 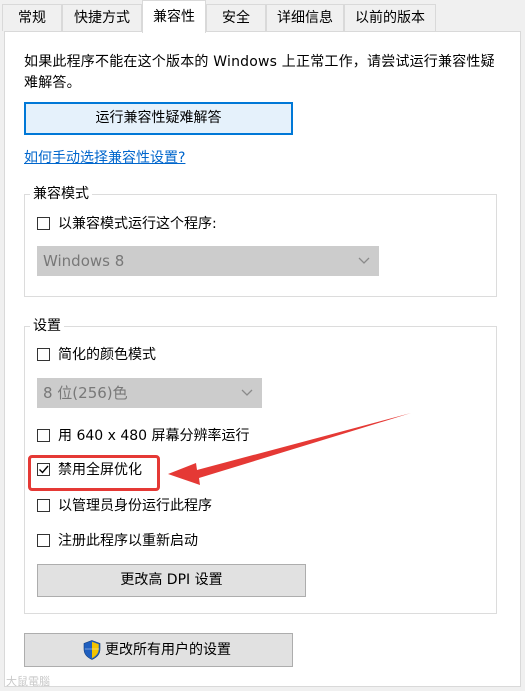 I want to click on tab-security: 安全, so click(x=236, y=17).